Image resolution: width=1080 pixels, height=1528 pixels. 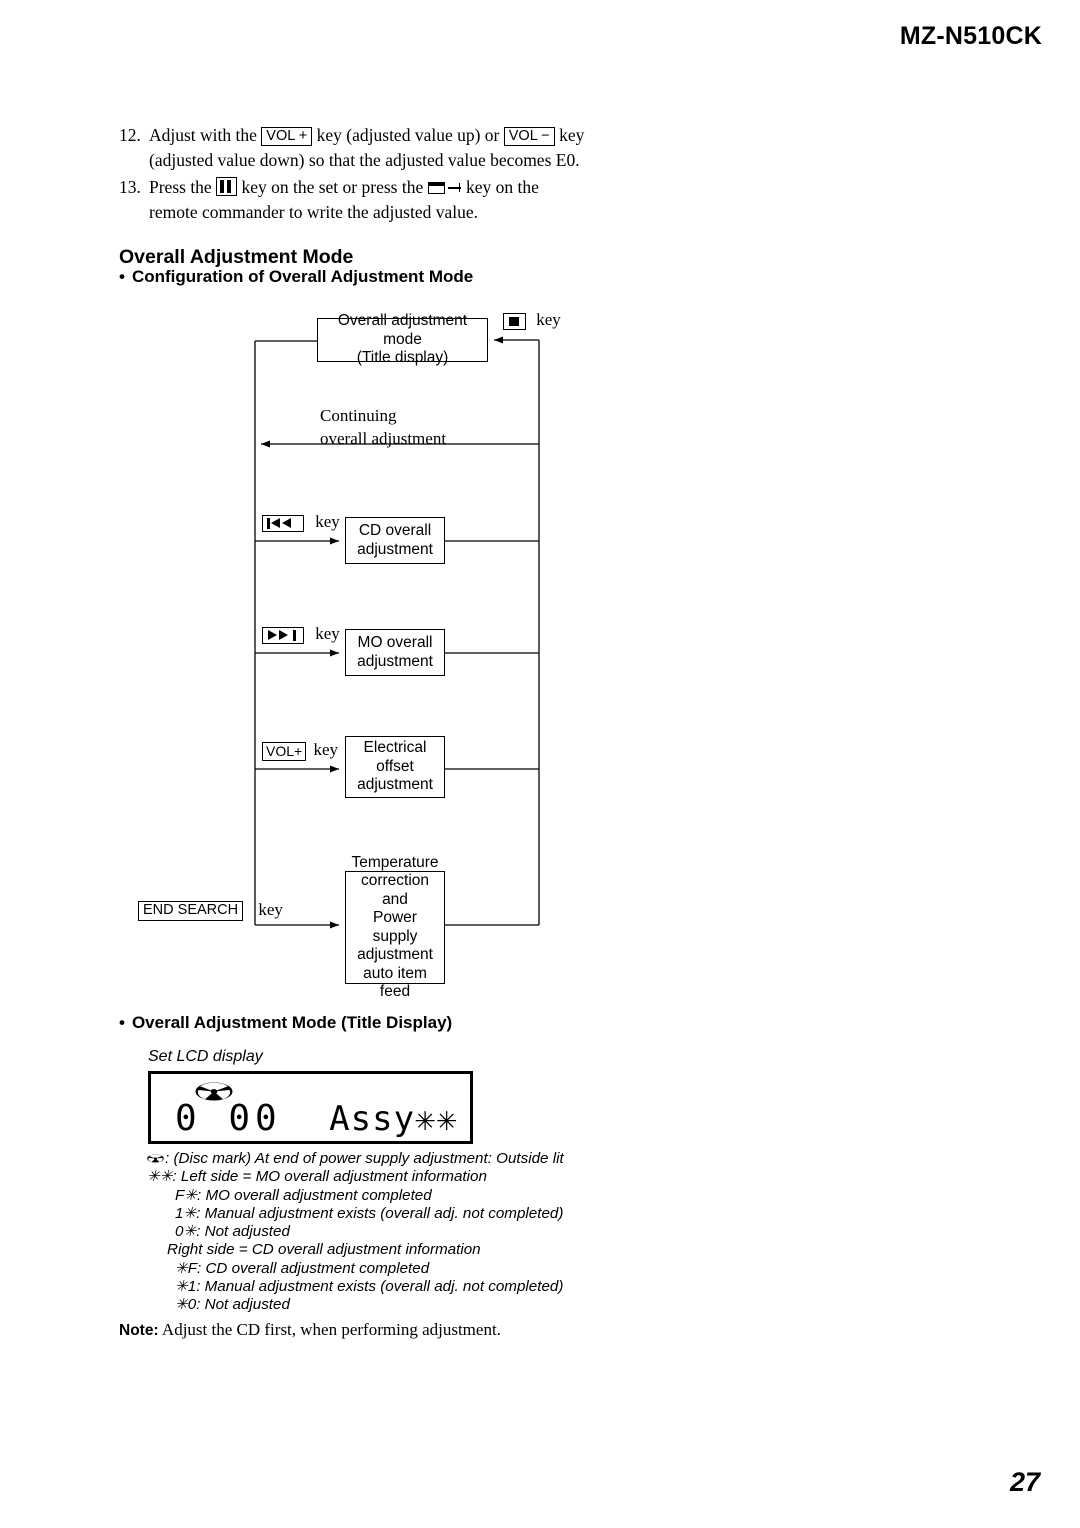 What do you see at coordinates (186, 1195) in the screenshot?
I see `legend-row-symbol: F✳` at bounding box center [186, 1195].